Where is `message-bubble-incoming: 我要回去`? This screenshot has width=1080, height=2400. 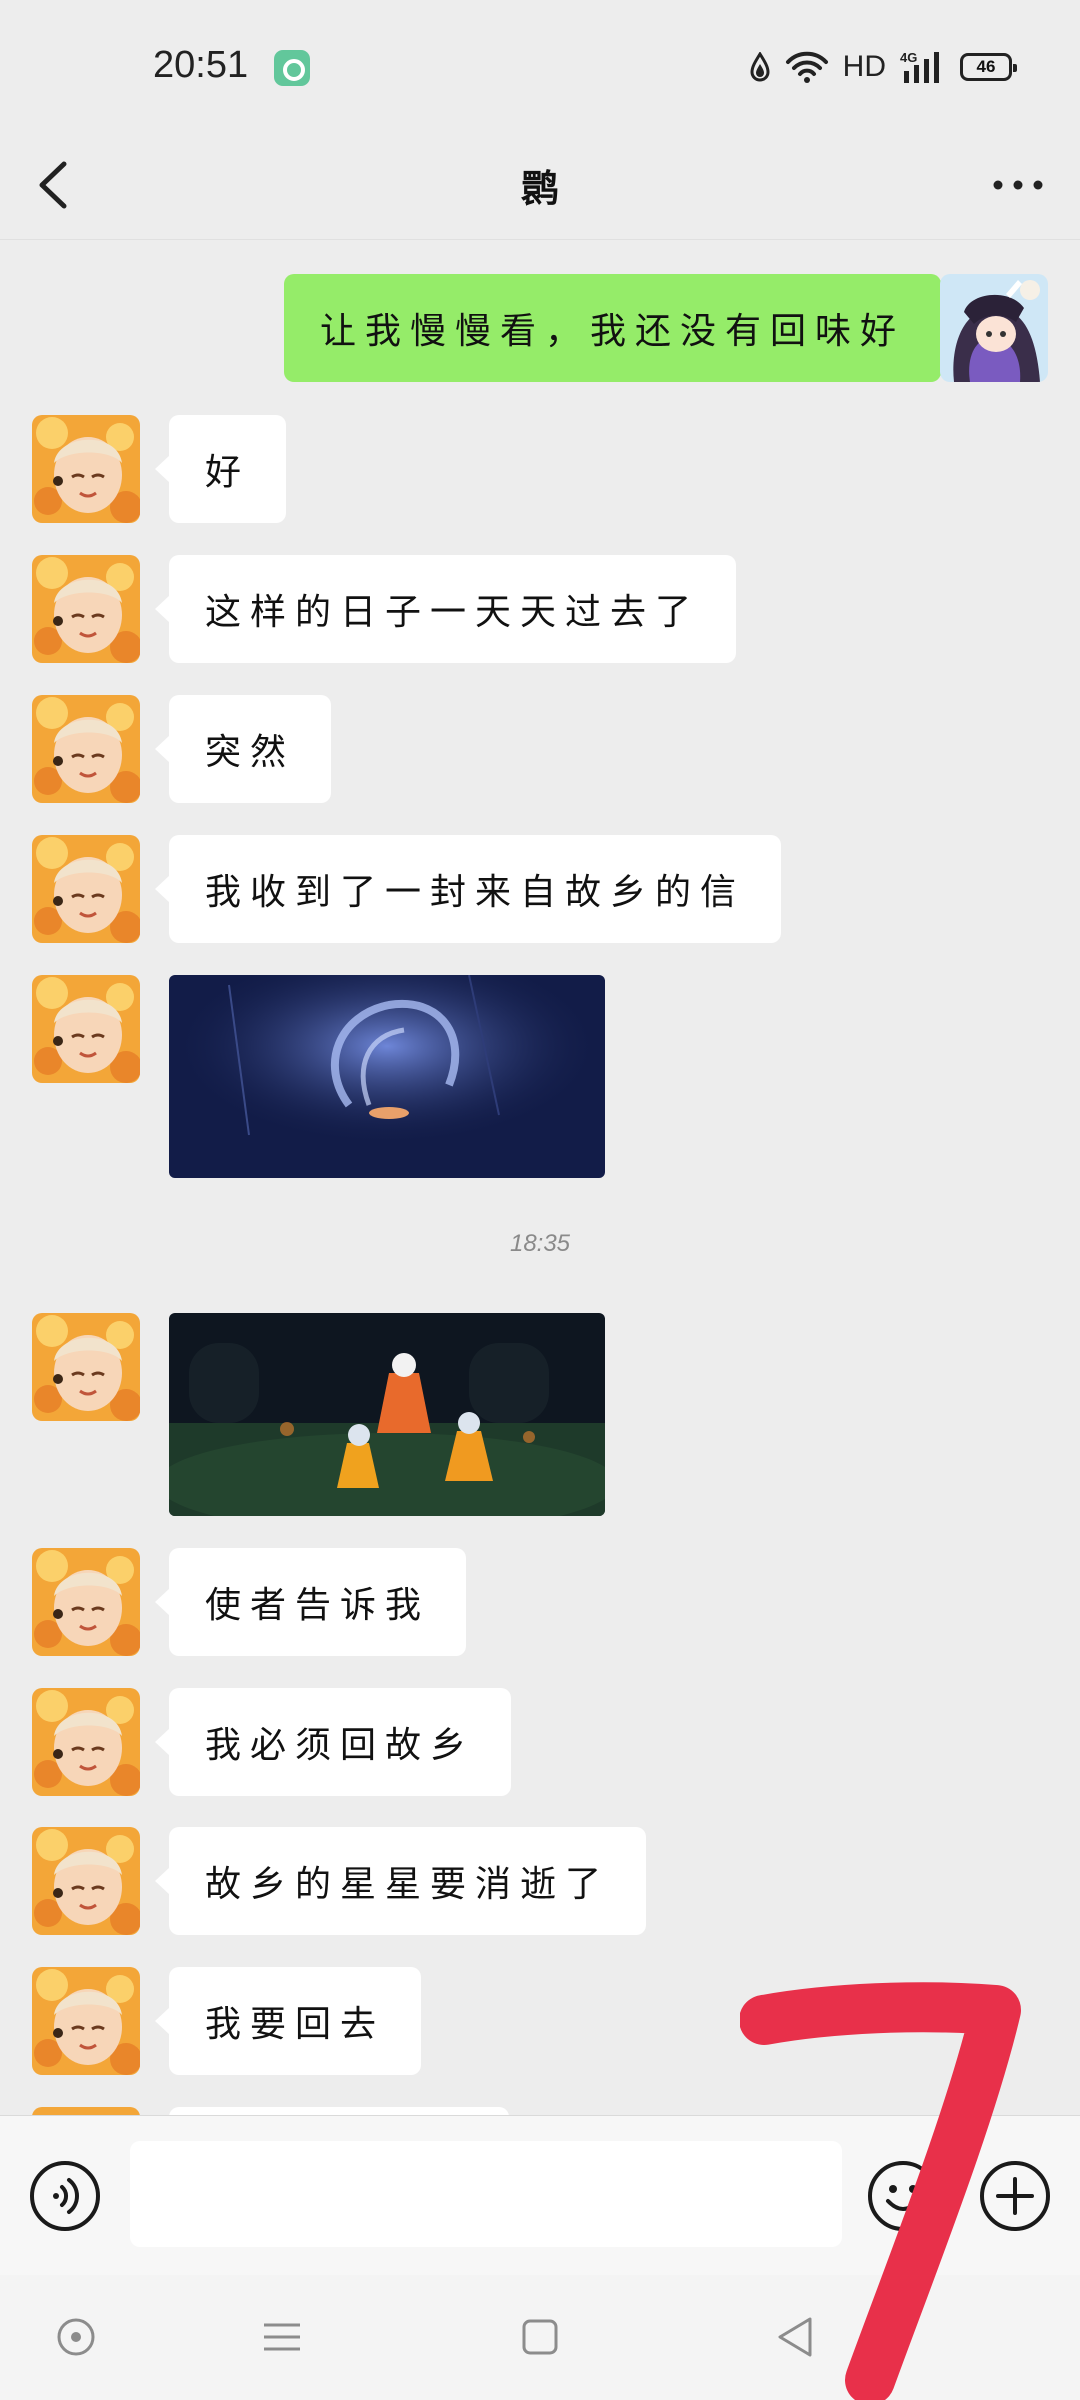 message-bubble-incoming: 我要回去 is located at coordinates (288, 2021).